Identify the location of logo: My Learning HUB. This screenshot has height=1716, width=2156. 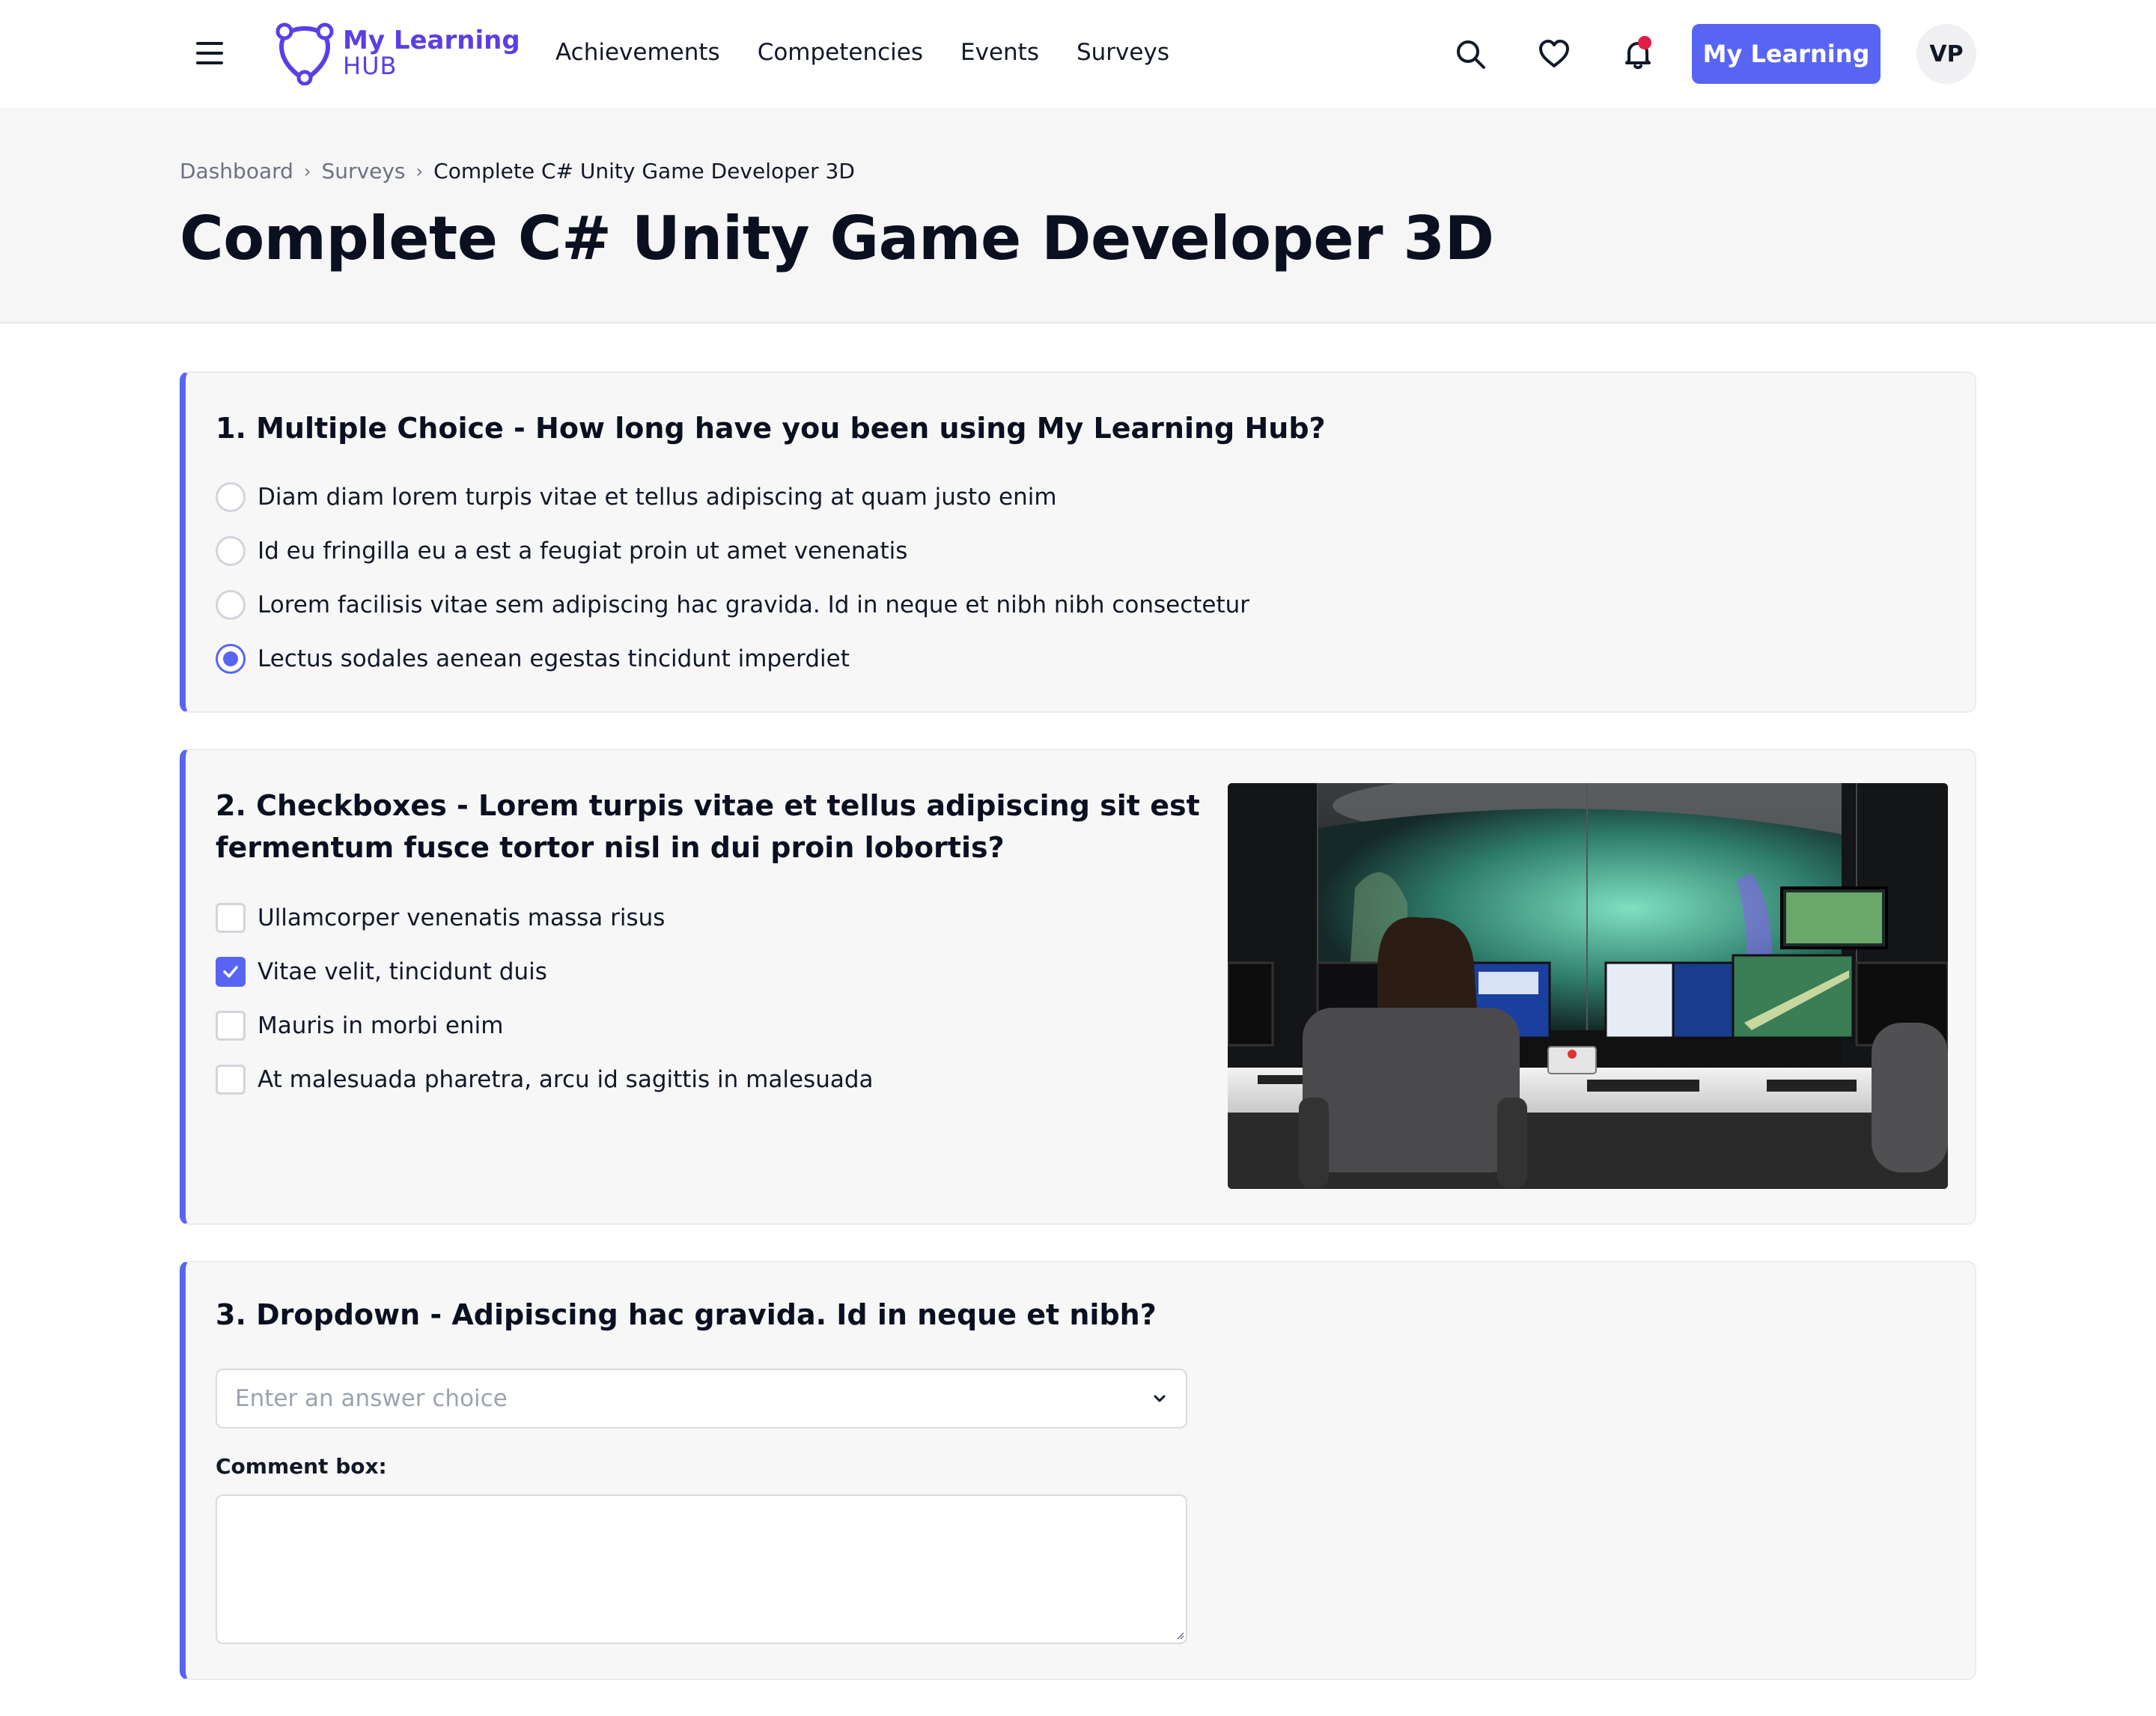
(397, 53).